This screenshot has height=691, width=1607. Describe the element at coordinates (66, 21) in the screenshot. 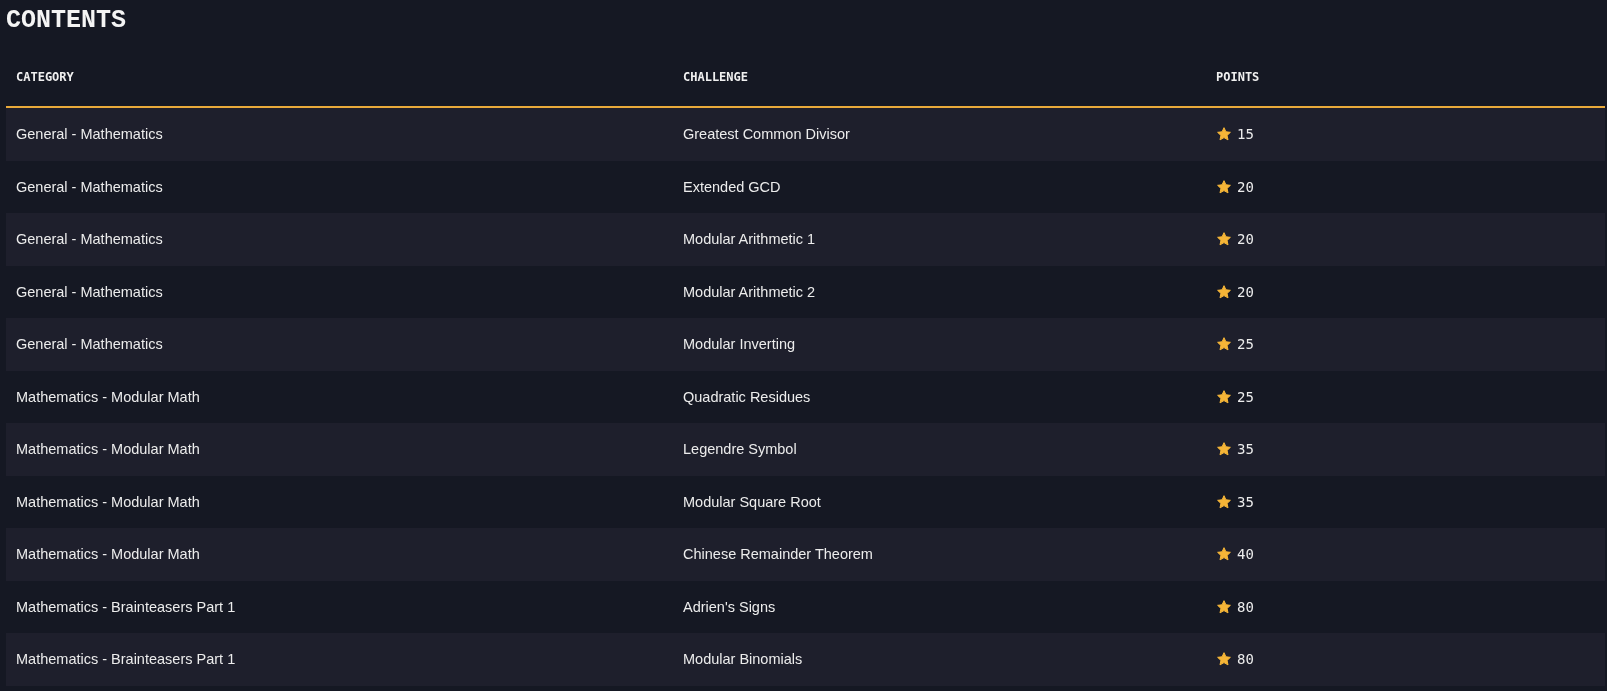

I see `page-title: CONTENTS` at that location.